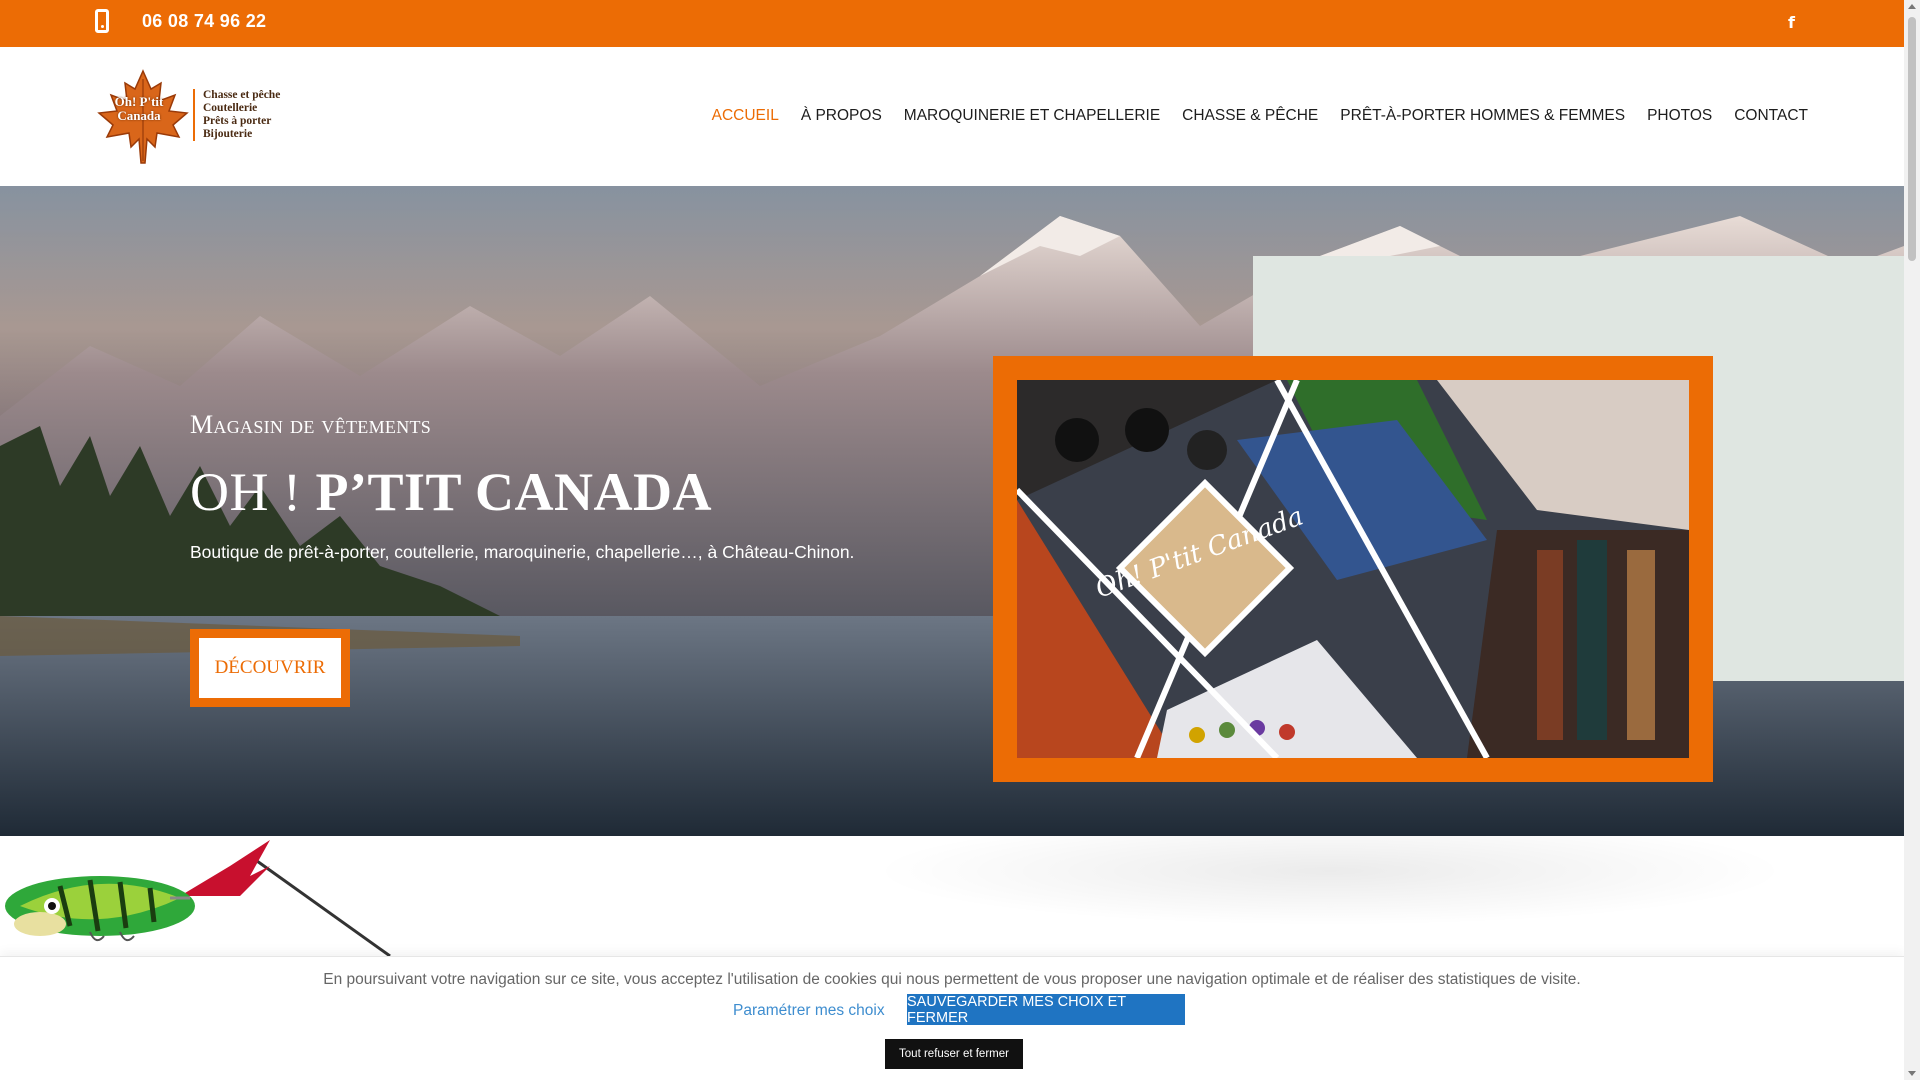 This screenshot has height=1080, width=1920. What do you see at coordinates (954, 1054) in the screenshot?
I see `cookie-refuse-button: Tout refuser et fermer` at bounding box center [954, 1054].